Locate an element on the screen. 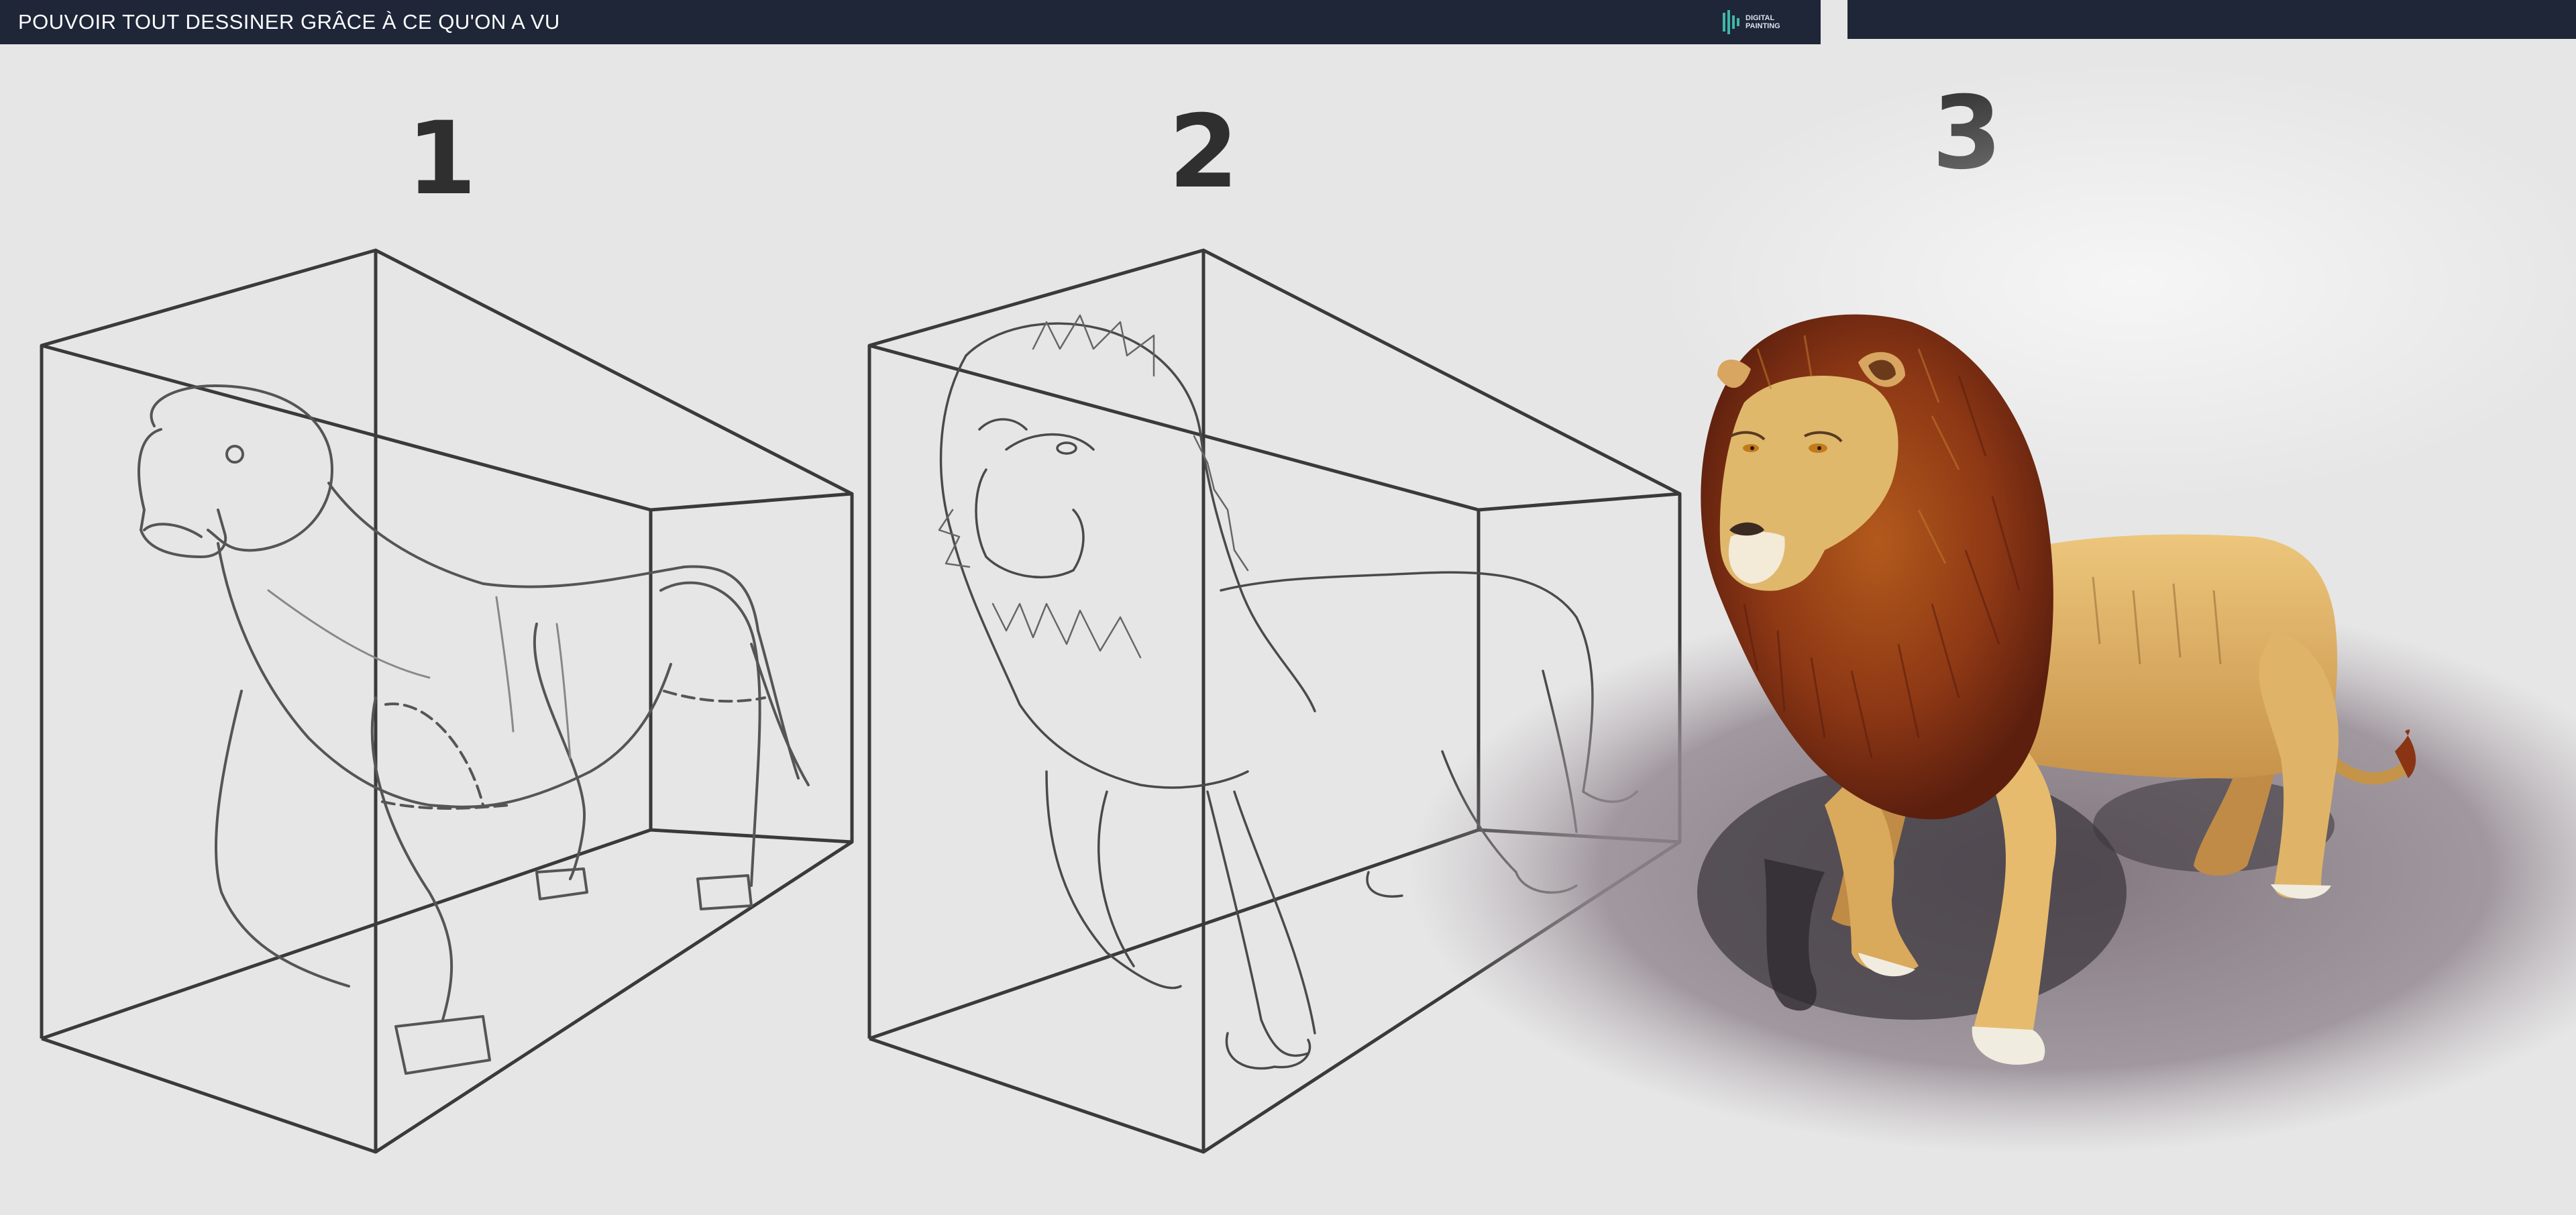 The height and width of the screenshot is (1215, 2576). brand-logo: DIGITAL PAINTING is located at coordinates (1750, 22).